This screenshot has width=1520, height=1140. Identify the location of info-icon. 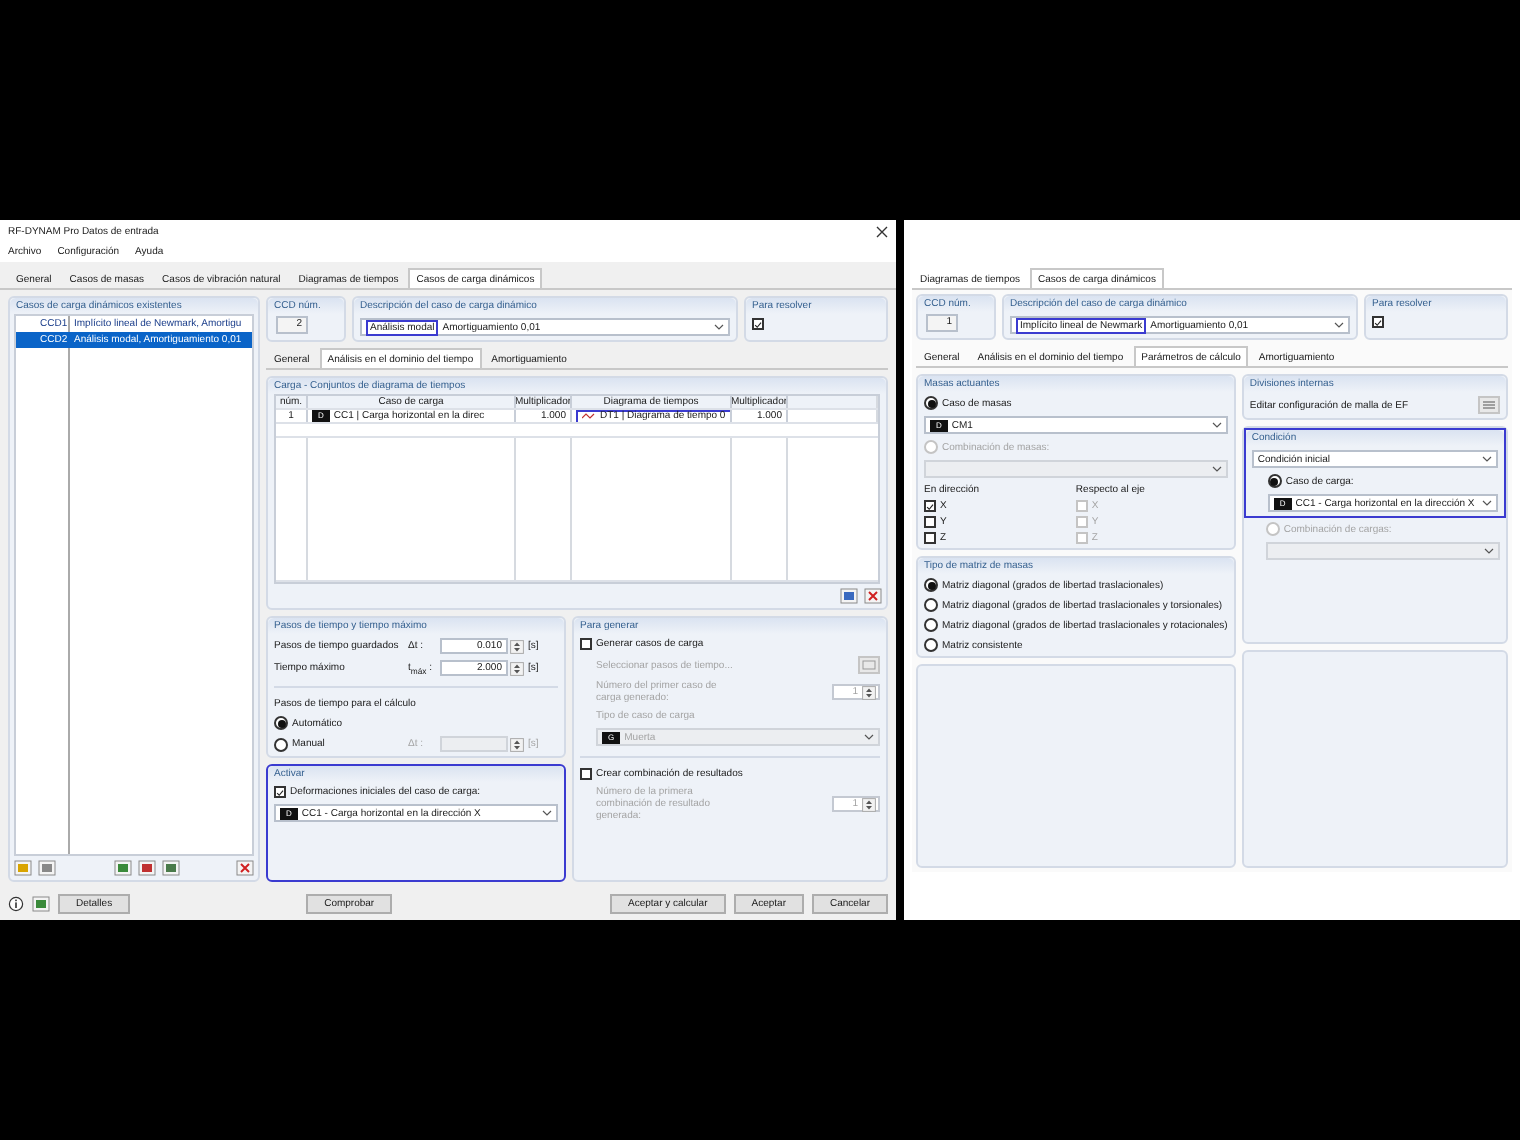
(16, 904).